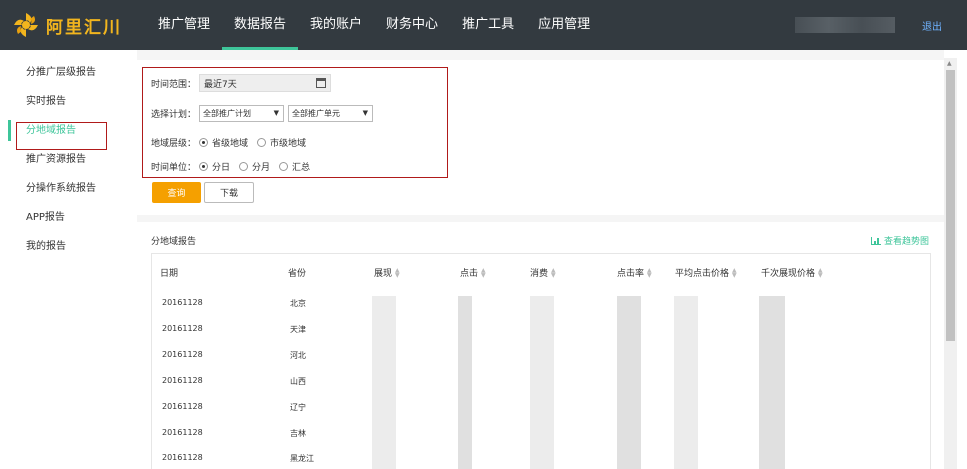 The image size is (967, 469). What do you see at coordinates (792, 272) in the screenshot?
I see `col-header-cpm: 千次展现价格 ▲ ▼` at bounding box center [792, 272].